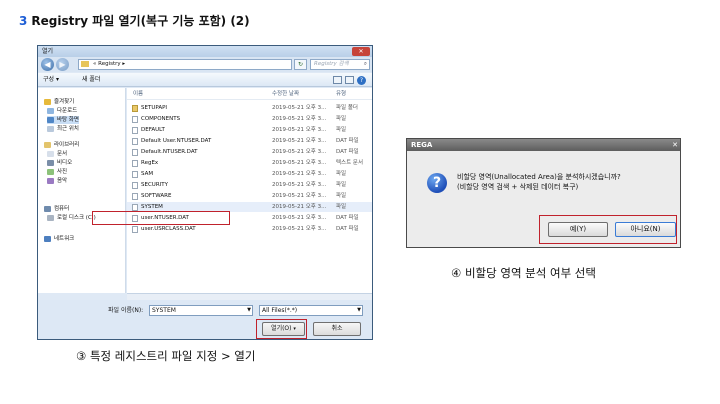 The image size is (720, 404). Describe the element at coordinates (249, 108) in the screenshot. I see `file-row: SETUPAPI 2019-05-21 오후 3... 파일 폴더` at that location.